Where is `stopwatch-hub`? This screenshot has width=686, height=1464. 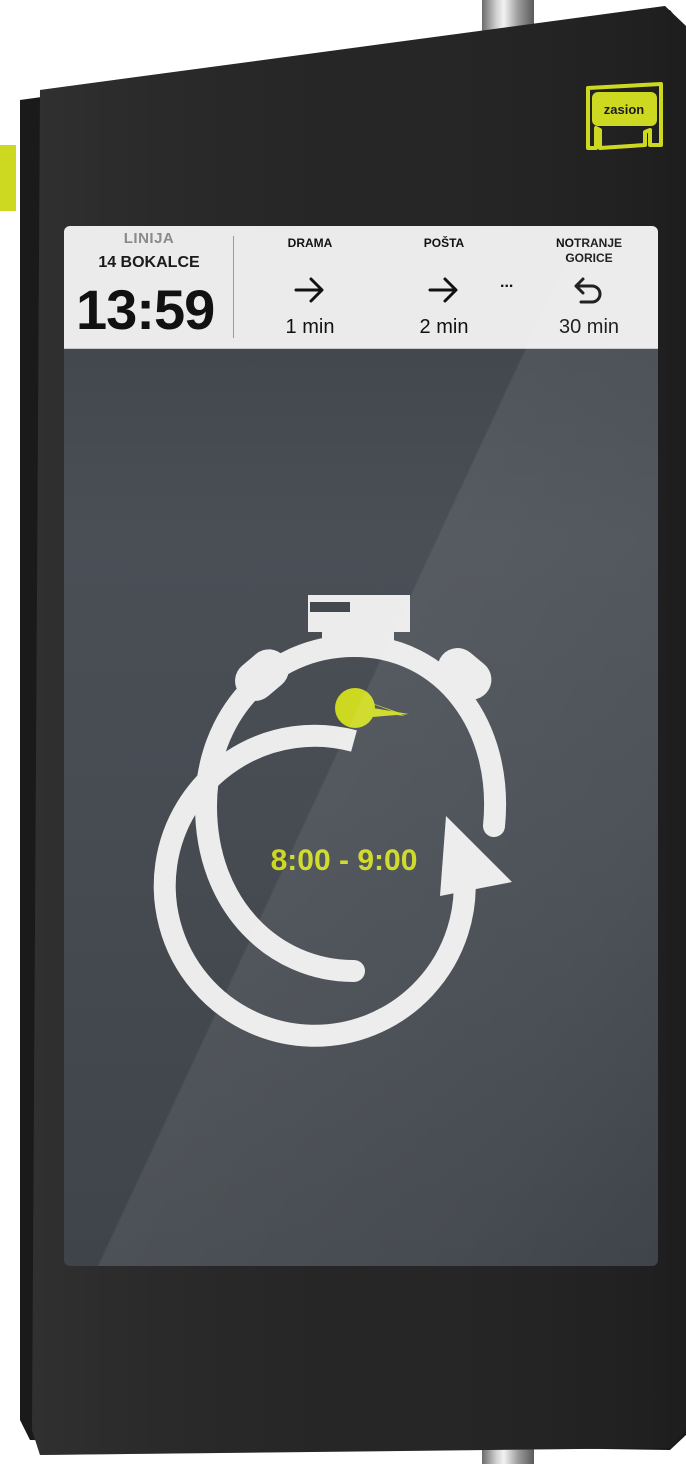
stopwatch-hub is located at coordinates (355, 708).